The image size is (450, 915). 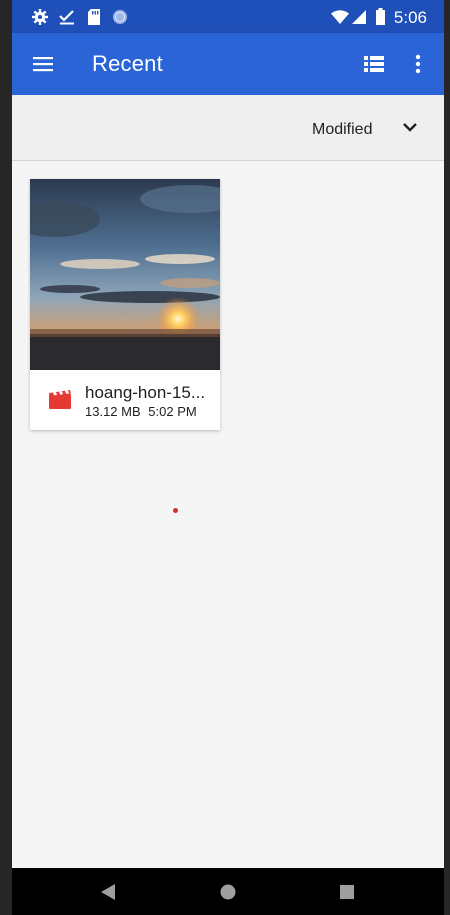 I want to click on signal-icon, so click(x=359, y=17).